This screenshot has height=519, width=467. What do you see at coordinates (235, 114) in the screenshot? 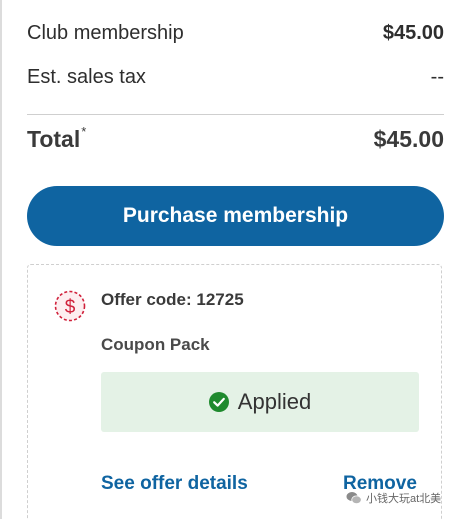
I see `summary-divider` at bounding box center [235, 114].